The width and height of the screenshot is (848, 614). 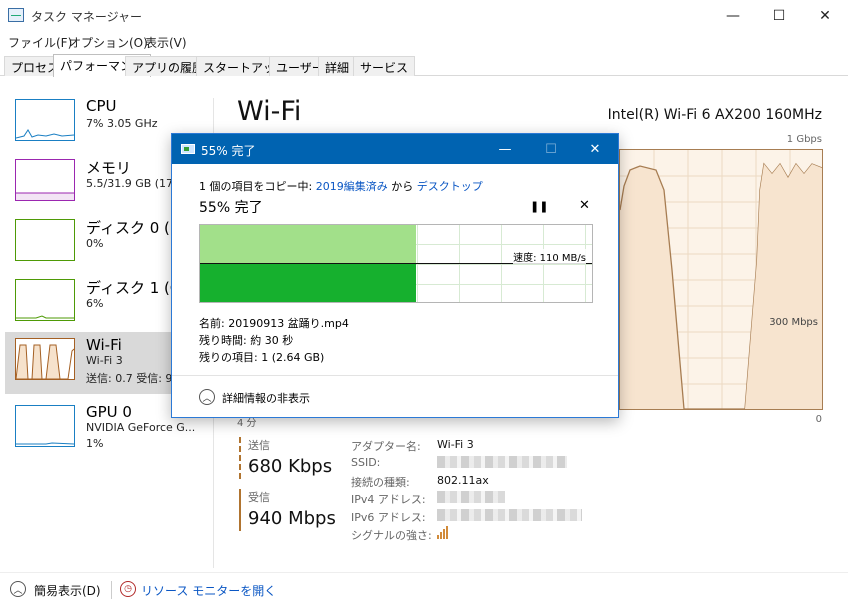 I want to click on send-indicator, so click(x=240, y=458).